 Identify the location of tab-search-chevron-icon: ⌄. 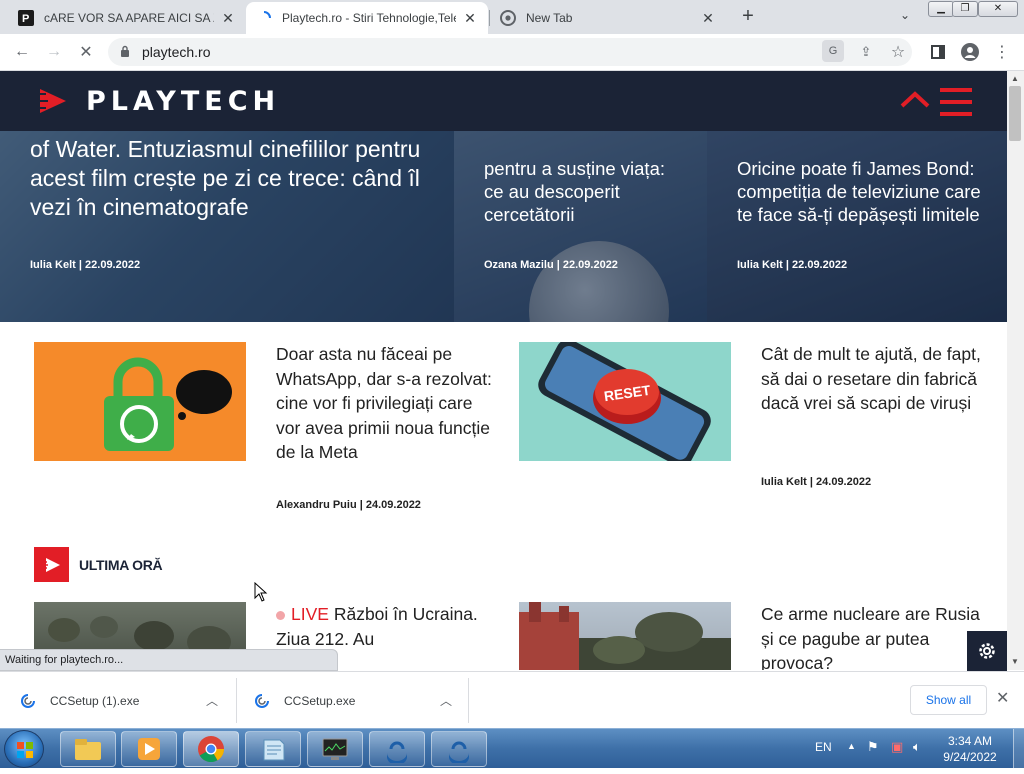
(905, 17).